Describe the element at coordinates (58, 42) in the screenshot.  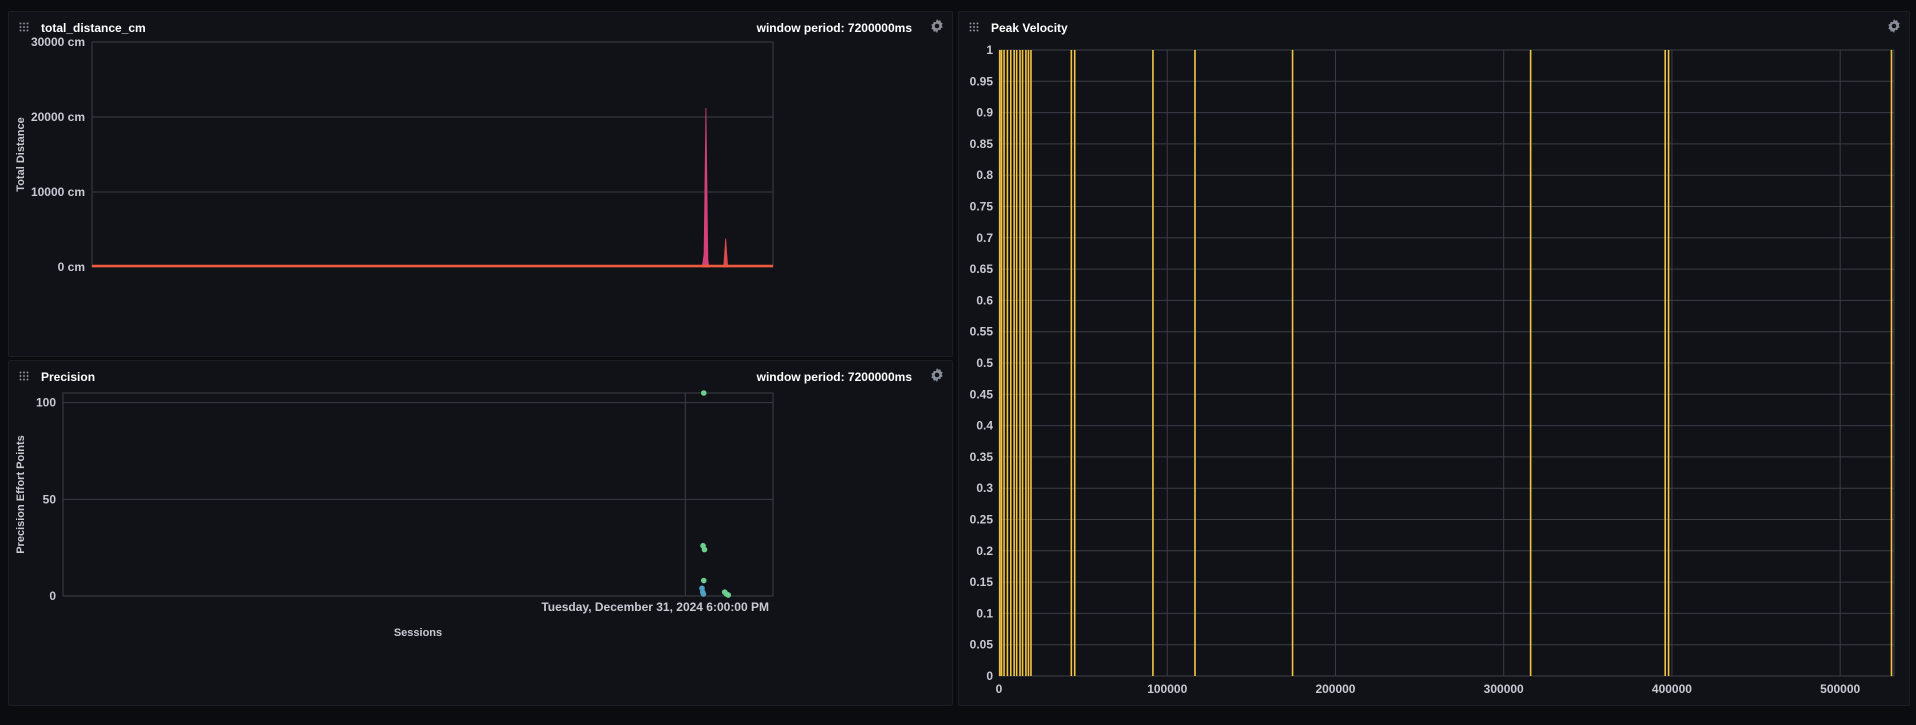
I see `y-tick-label: 30000 cm` at that location.